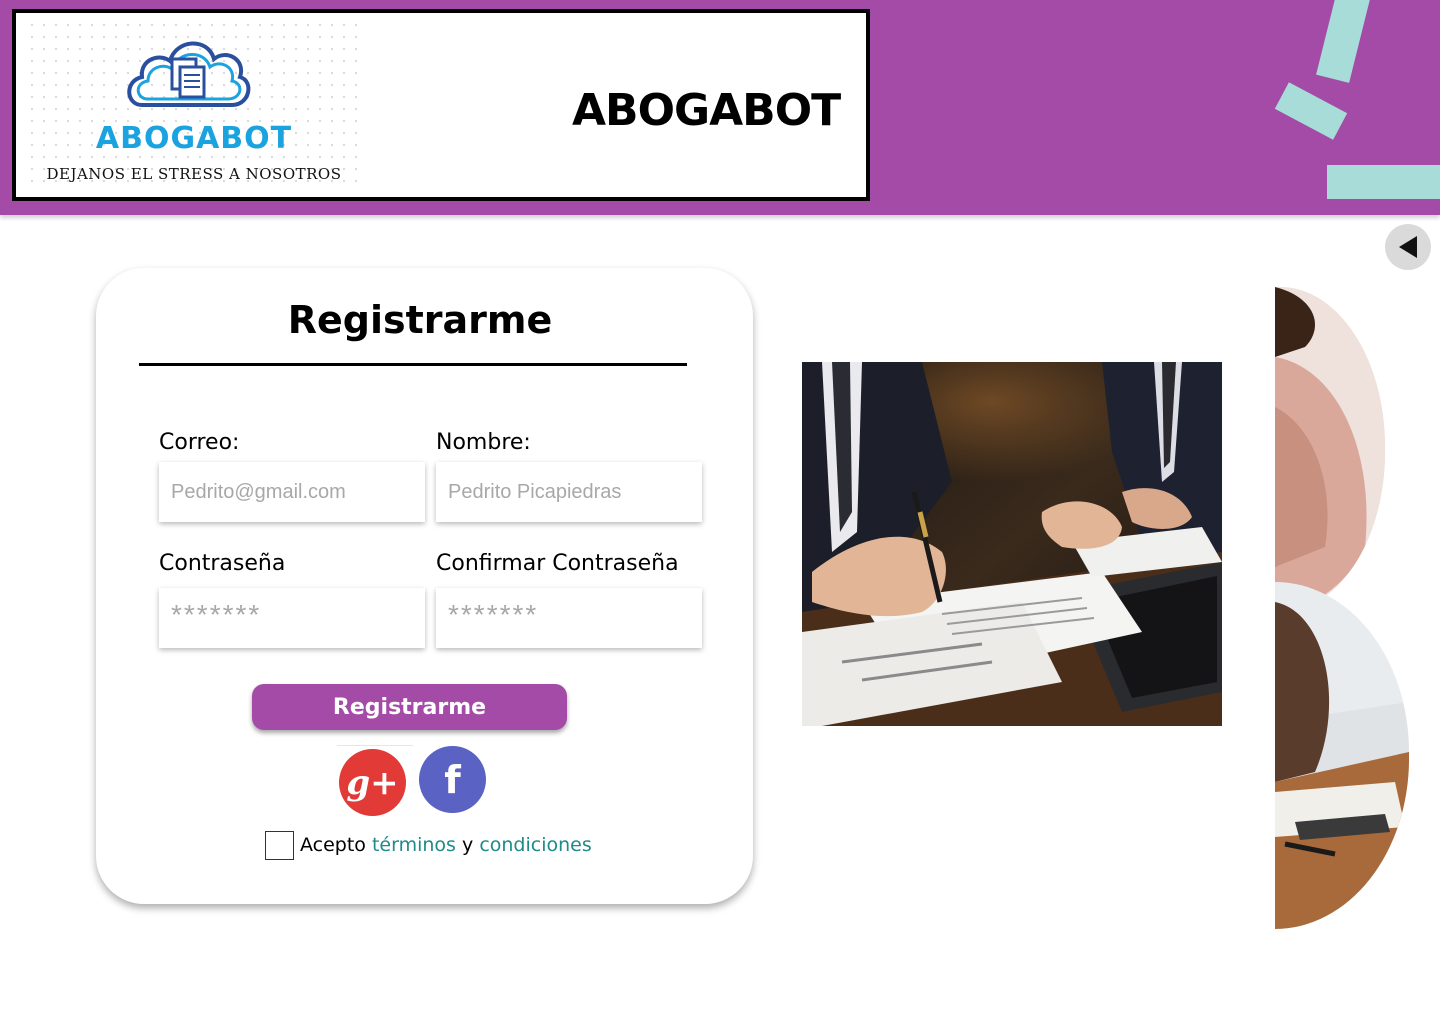 This screenshot has height=1024, width=1440. Describe the element at coordinates (1342, 755) in the screenshot. I see `side-photo-bottom` at that location.